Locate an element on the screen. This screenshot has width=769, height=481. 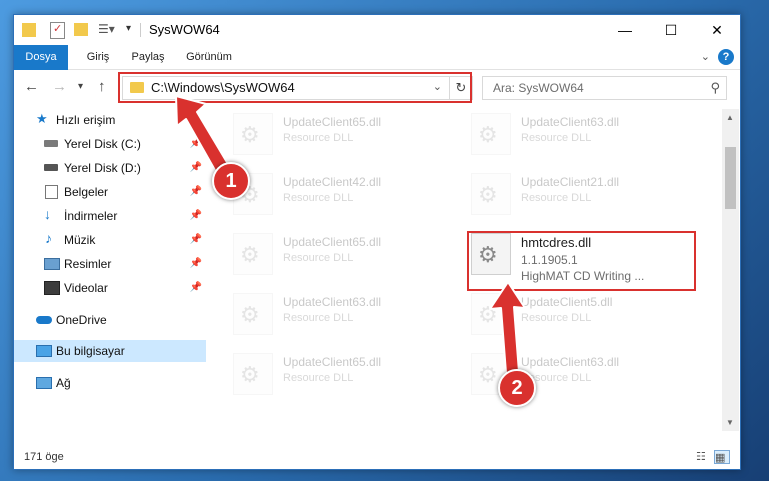
file-highlight-box is located at coordinates (581, 261).